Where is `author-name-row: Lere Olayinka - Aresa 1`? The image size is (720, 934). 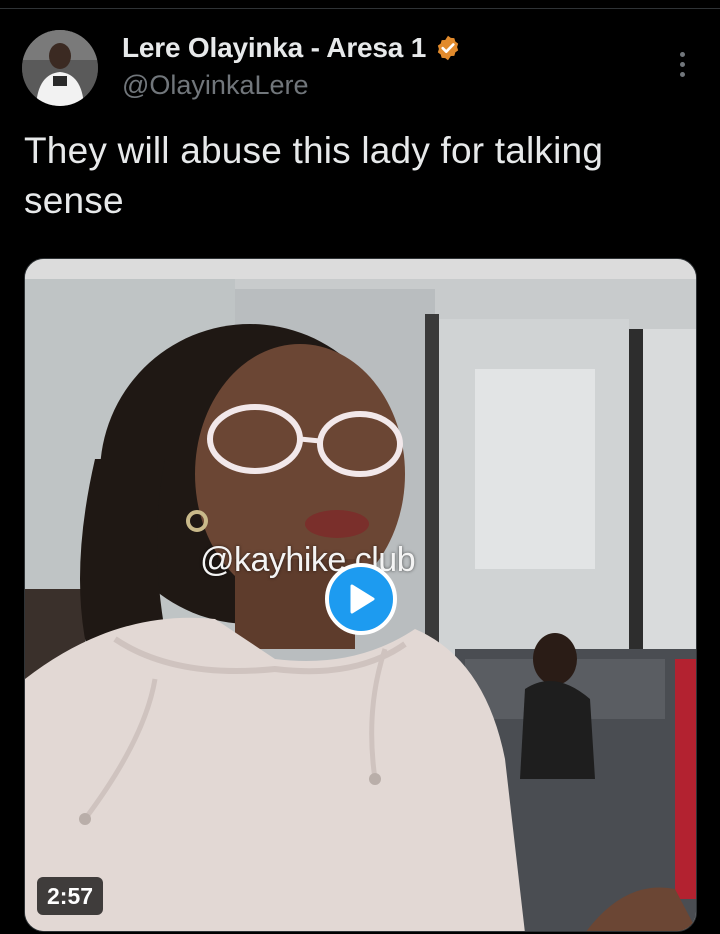 author-name-row: Lere Olayinka - Aresa 1 is located at coordinates (292, 48).